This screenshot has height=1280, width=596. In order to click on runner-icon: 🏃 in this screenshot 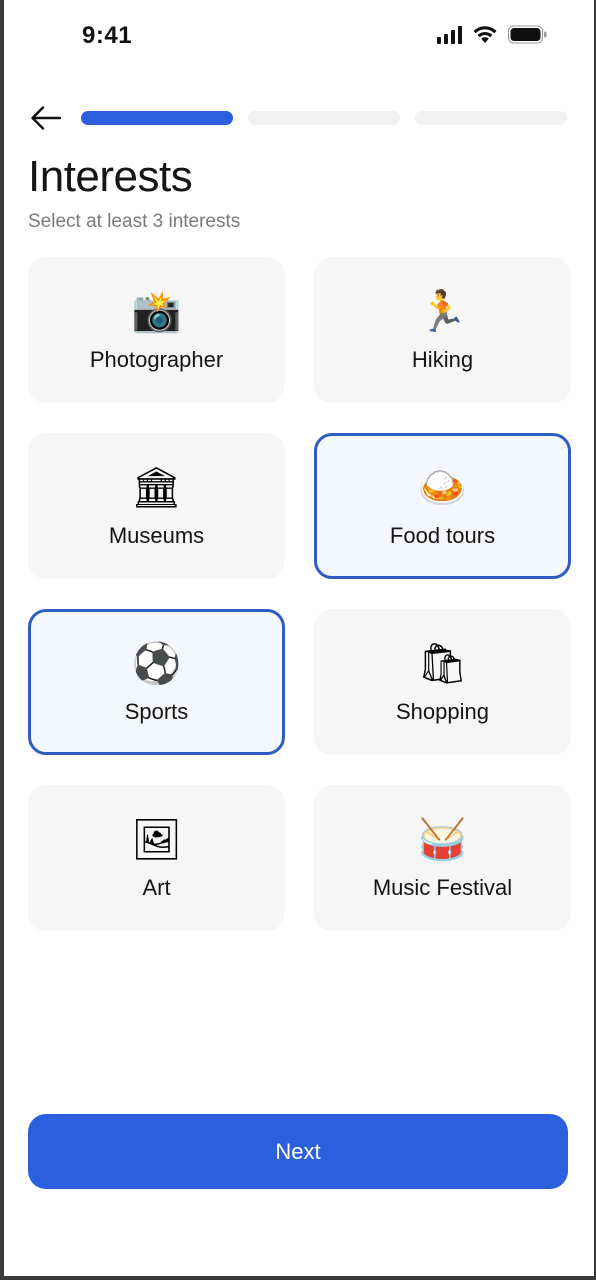, I will do `click(442, 312)`.